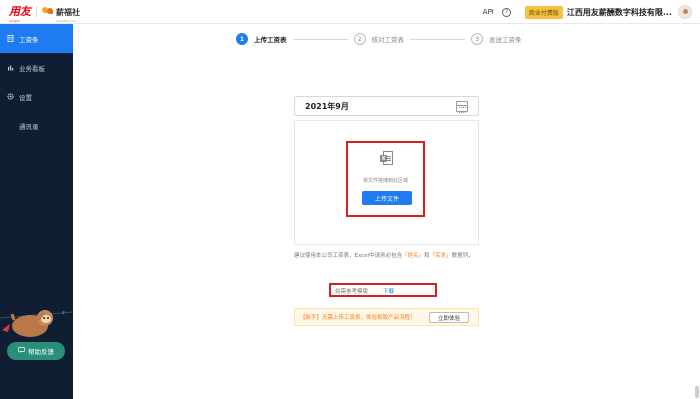 Image resolution: width=700 pixels, height=399 pixels. I want to click on sidebar-item-dashboard: 业务看板, so click(36, 67).